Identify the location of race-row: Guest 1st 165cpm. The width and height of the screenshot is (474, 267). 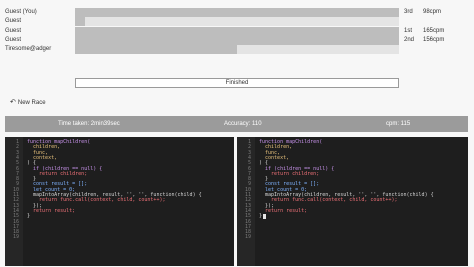
(237, 31).